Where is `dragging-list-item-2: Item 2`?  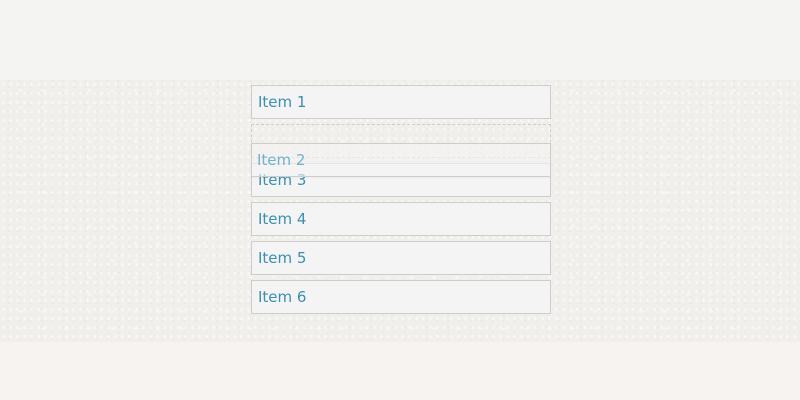
dragging-list-item-2: Item 2 is located at coordinates (401, 160).